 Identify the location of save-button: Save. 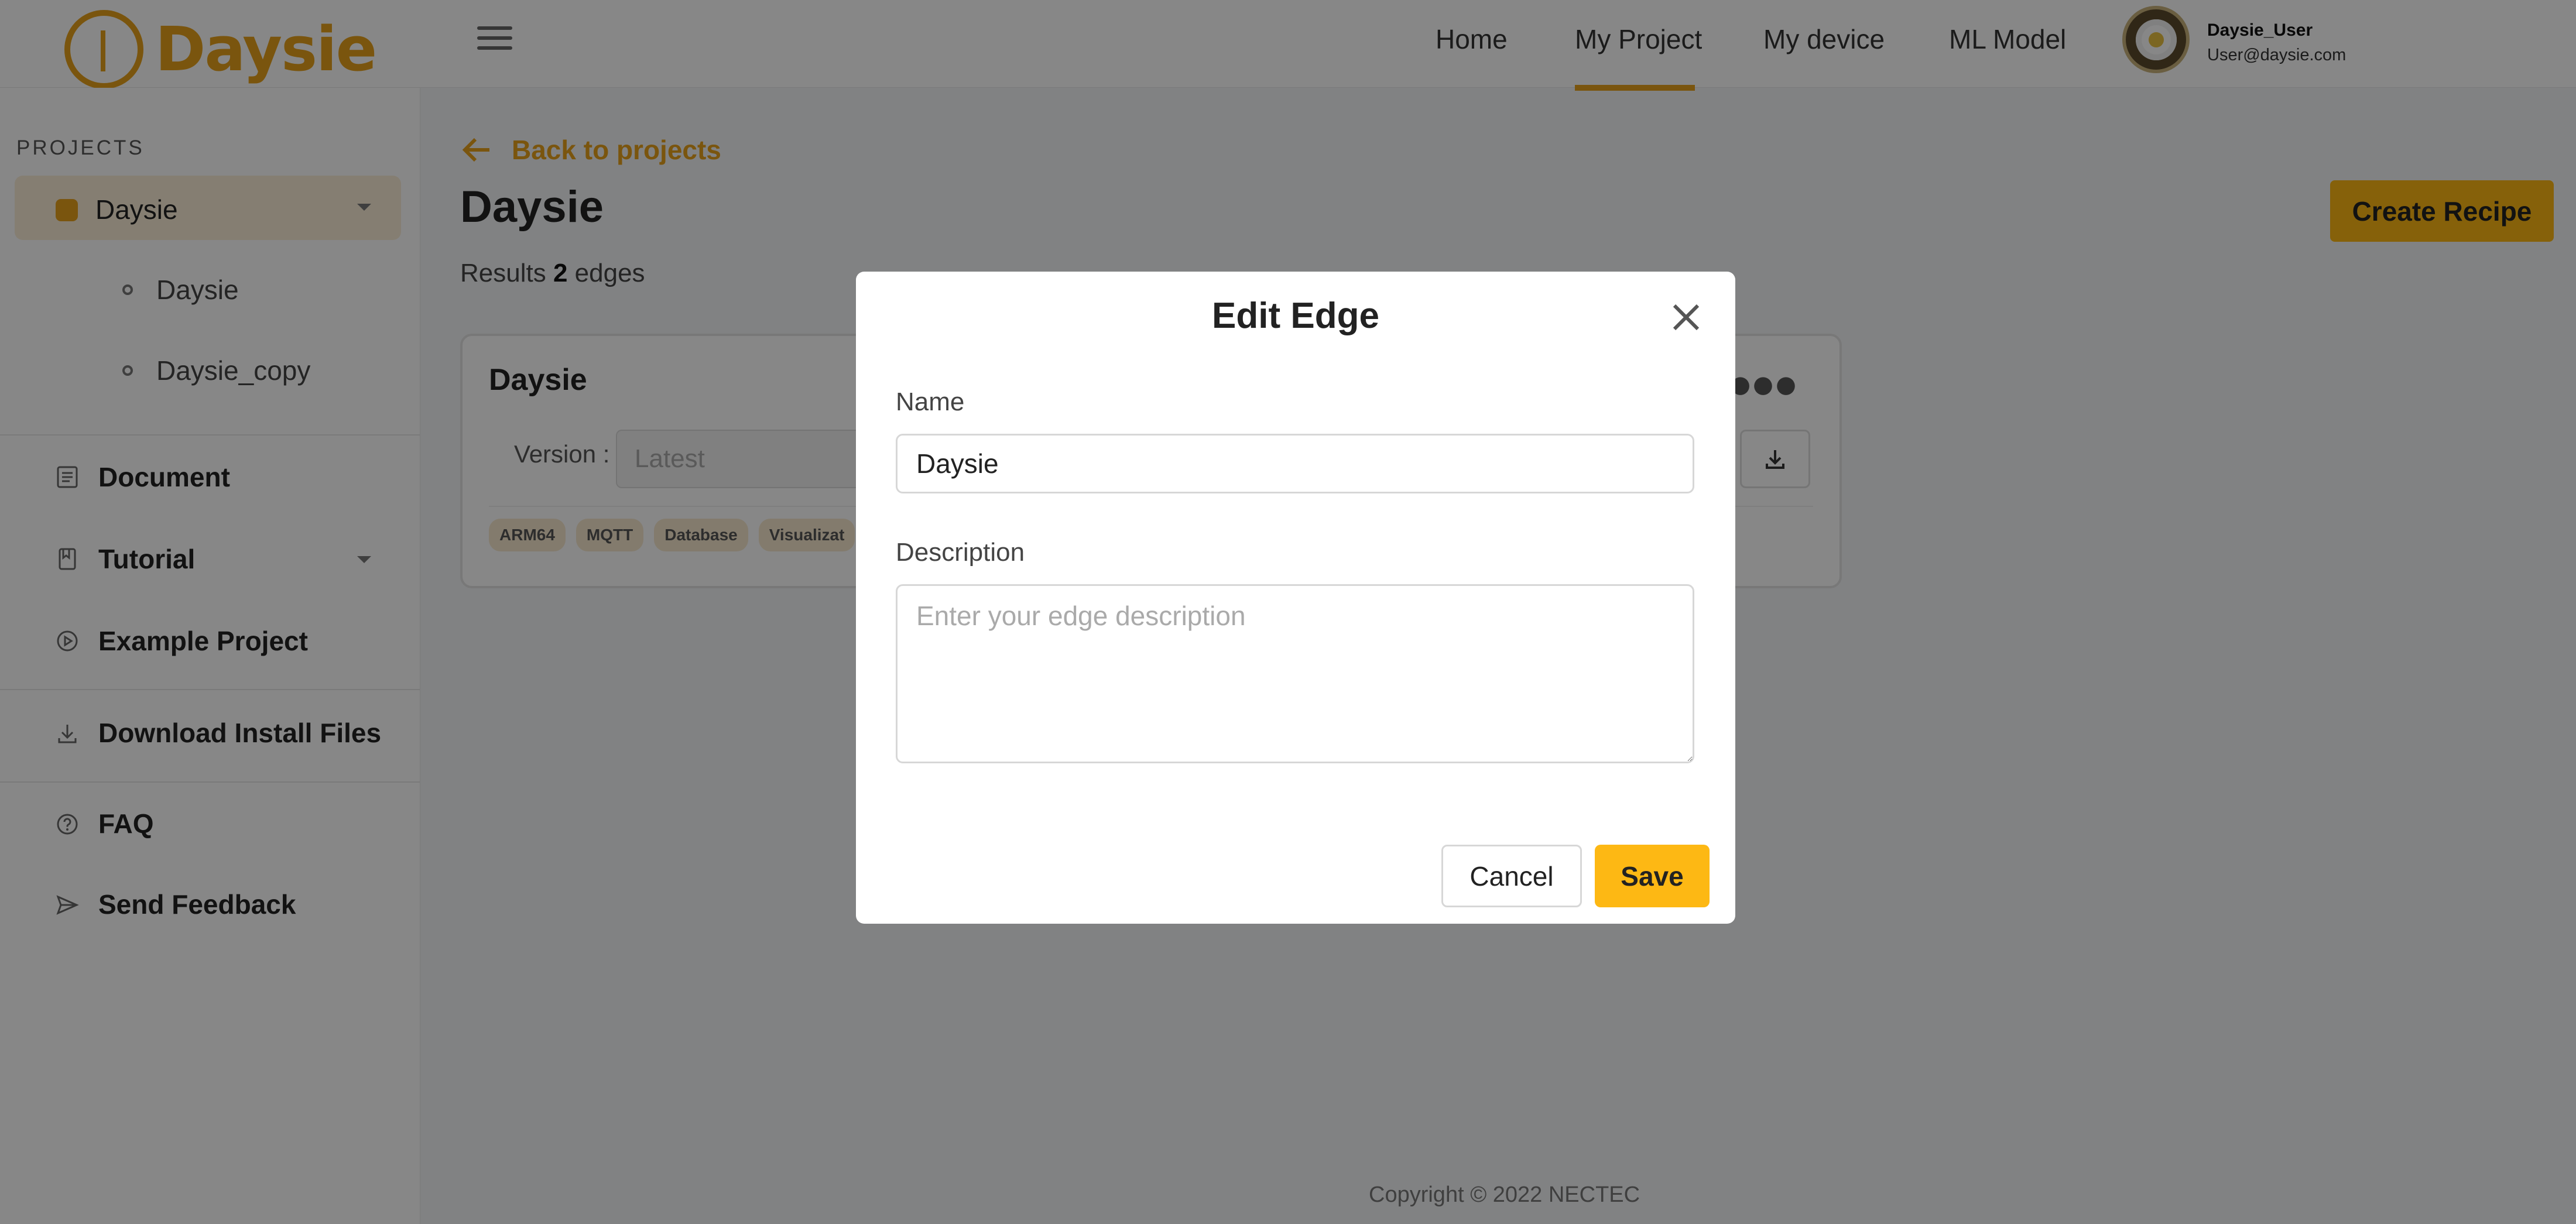
(1652, 876).